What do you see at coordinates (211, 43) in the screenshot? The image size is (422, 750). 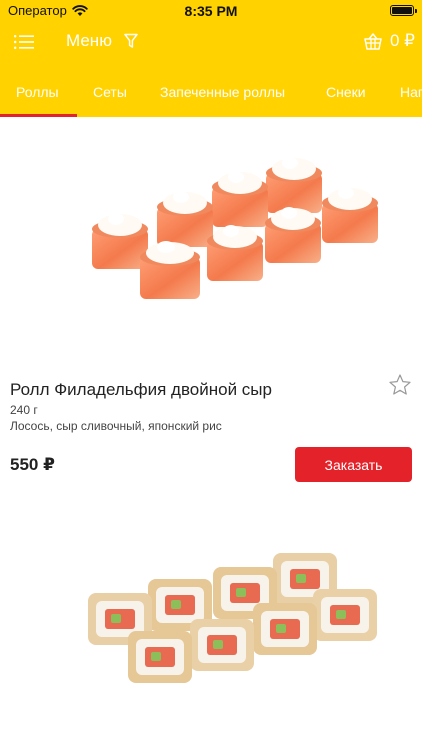 I see `navbar: Меню 0 ₽` at bounding box center [211, 43].